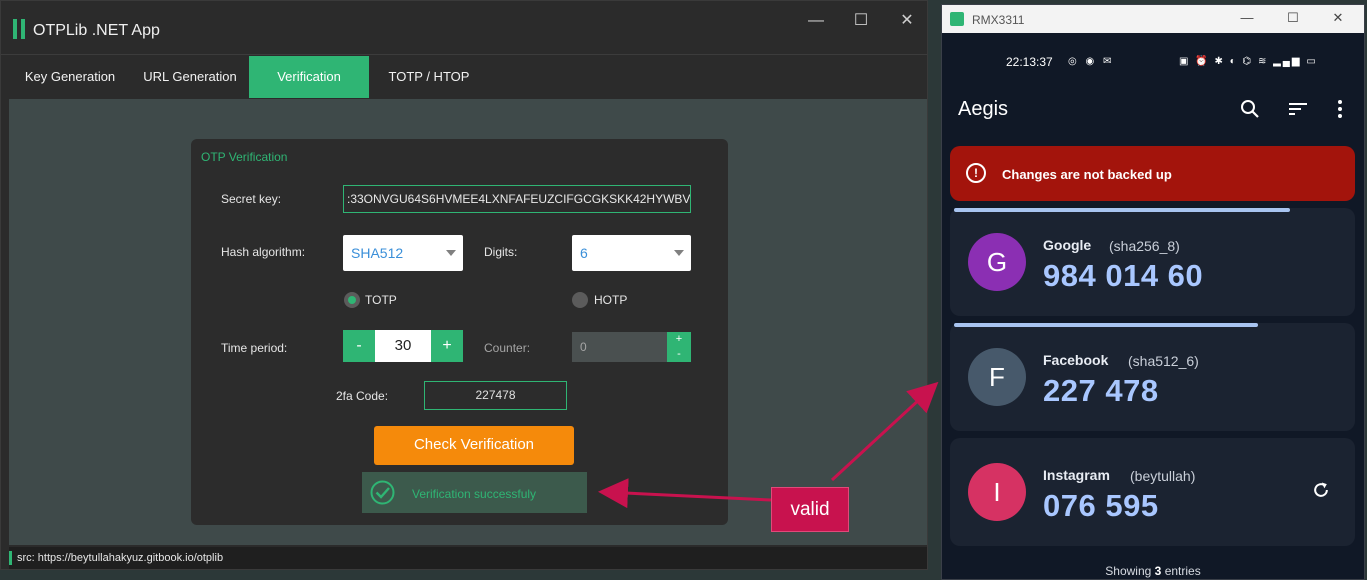  What do you see at coordinates (244, 157) in the screenshot?
I see `panel-title: OTP Verification` at bounding box center [244, 157].